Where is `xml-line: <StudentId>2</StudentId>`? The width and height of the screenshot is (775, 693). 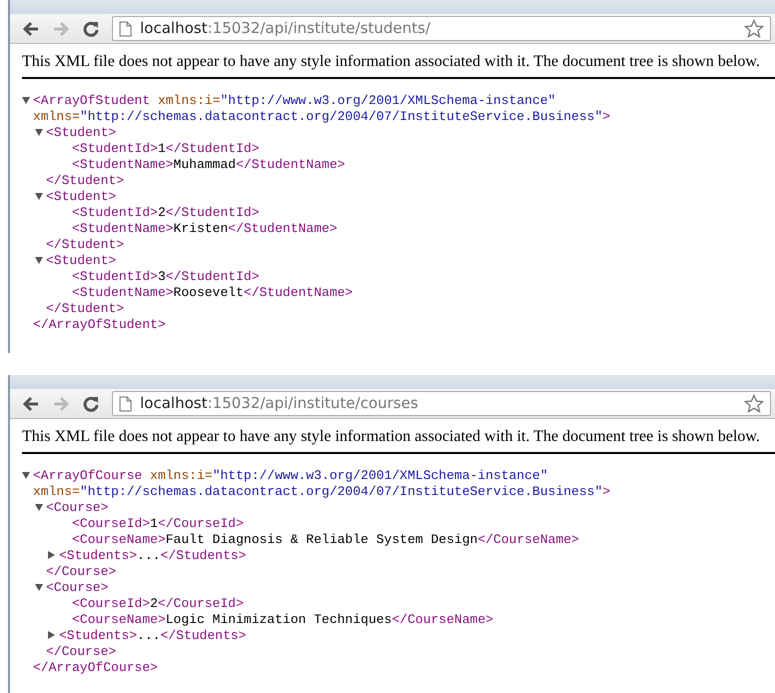 xml-line: <StudentId>2</StudentId> is located at coordinates (166, 213).